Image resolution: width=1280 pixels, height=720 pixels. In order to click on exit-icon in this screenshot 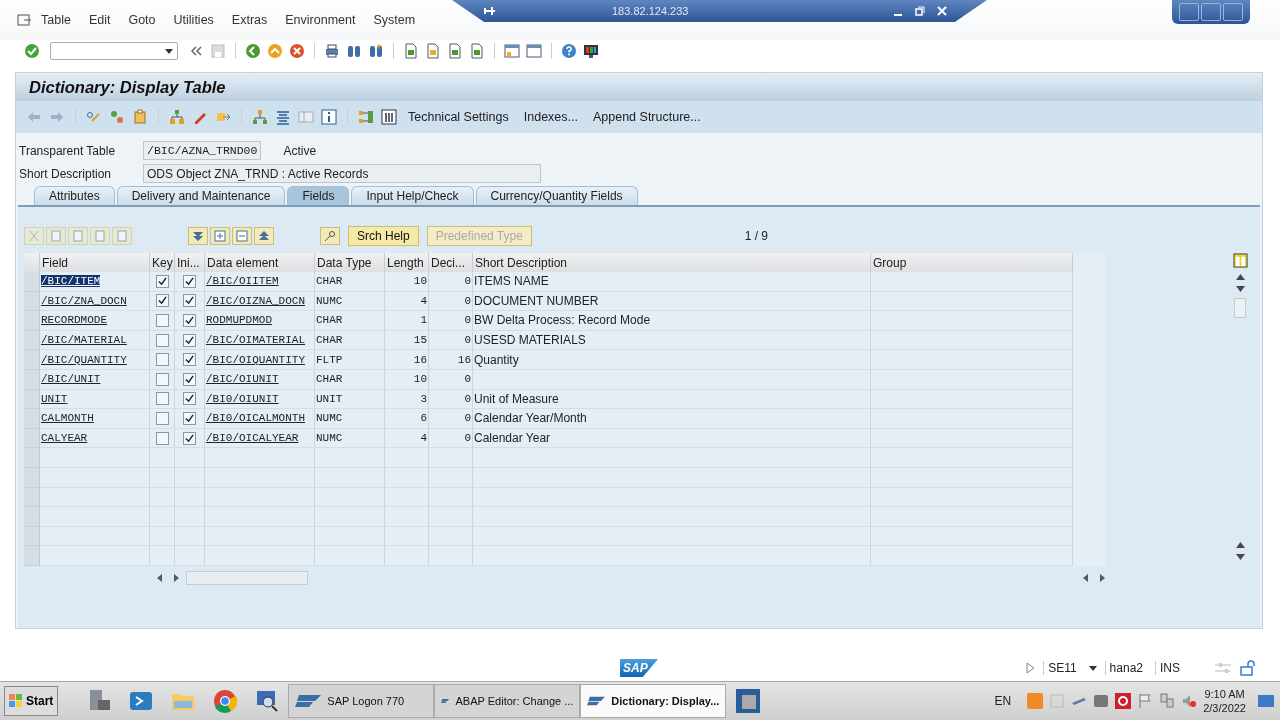, I will do `click(275, 51)`.